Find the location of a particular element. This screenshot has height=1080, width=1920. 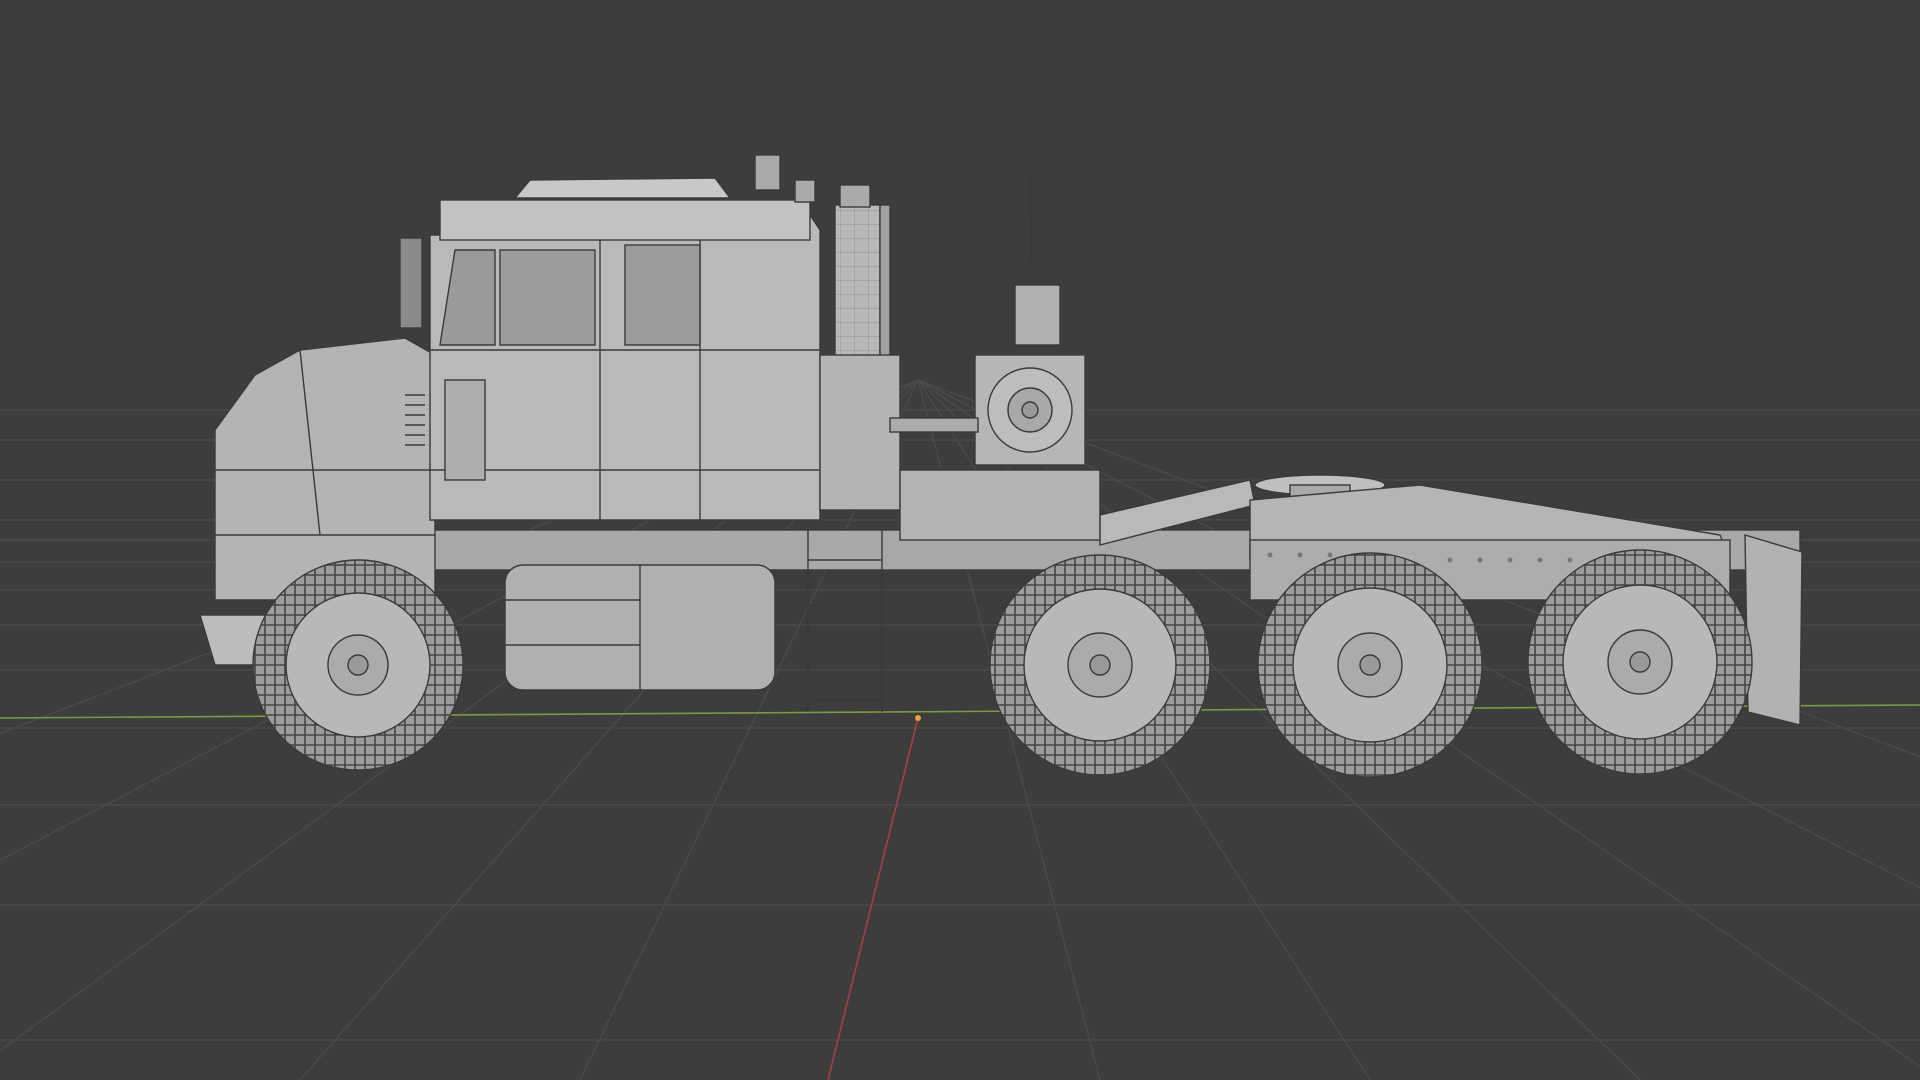

frame-mid is located at coordinates (1000, 505).